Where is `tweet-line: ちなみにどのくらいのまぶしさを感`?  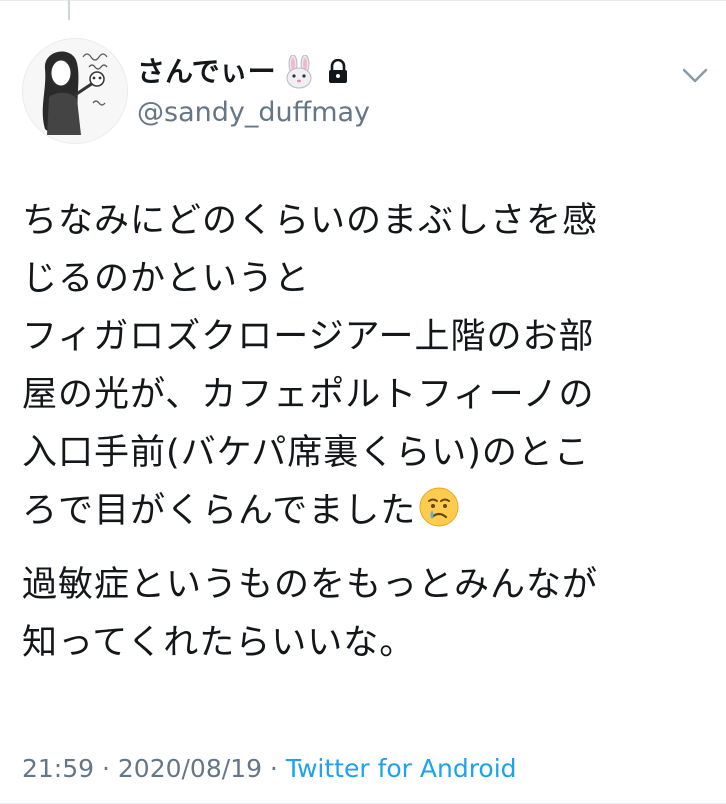
tweet-line: ちなみにどのくらいのまぶしさを感 is located at coordinates (310, 221).